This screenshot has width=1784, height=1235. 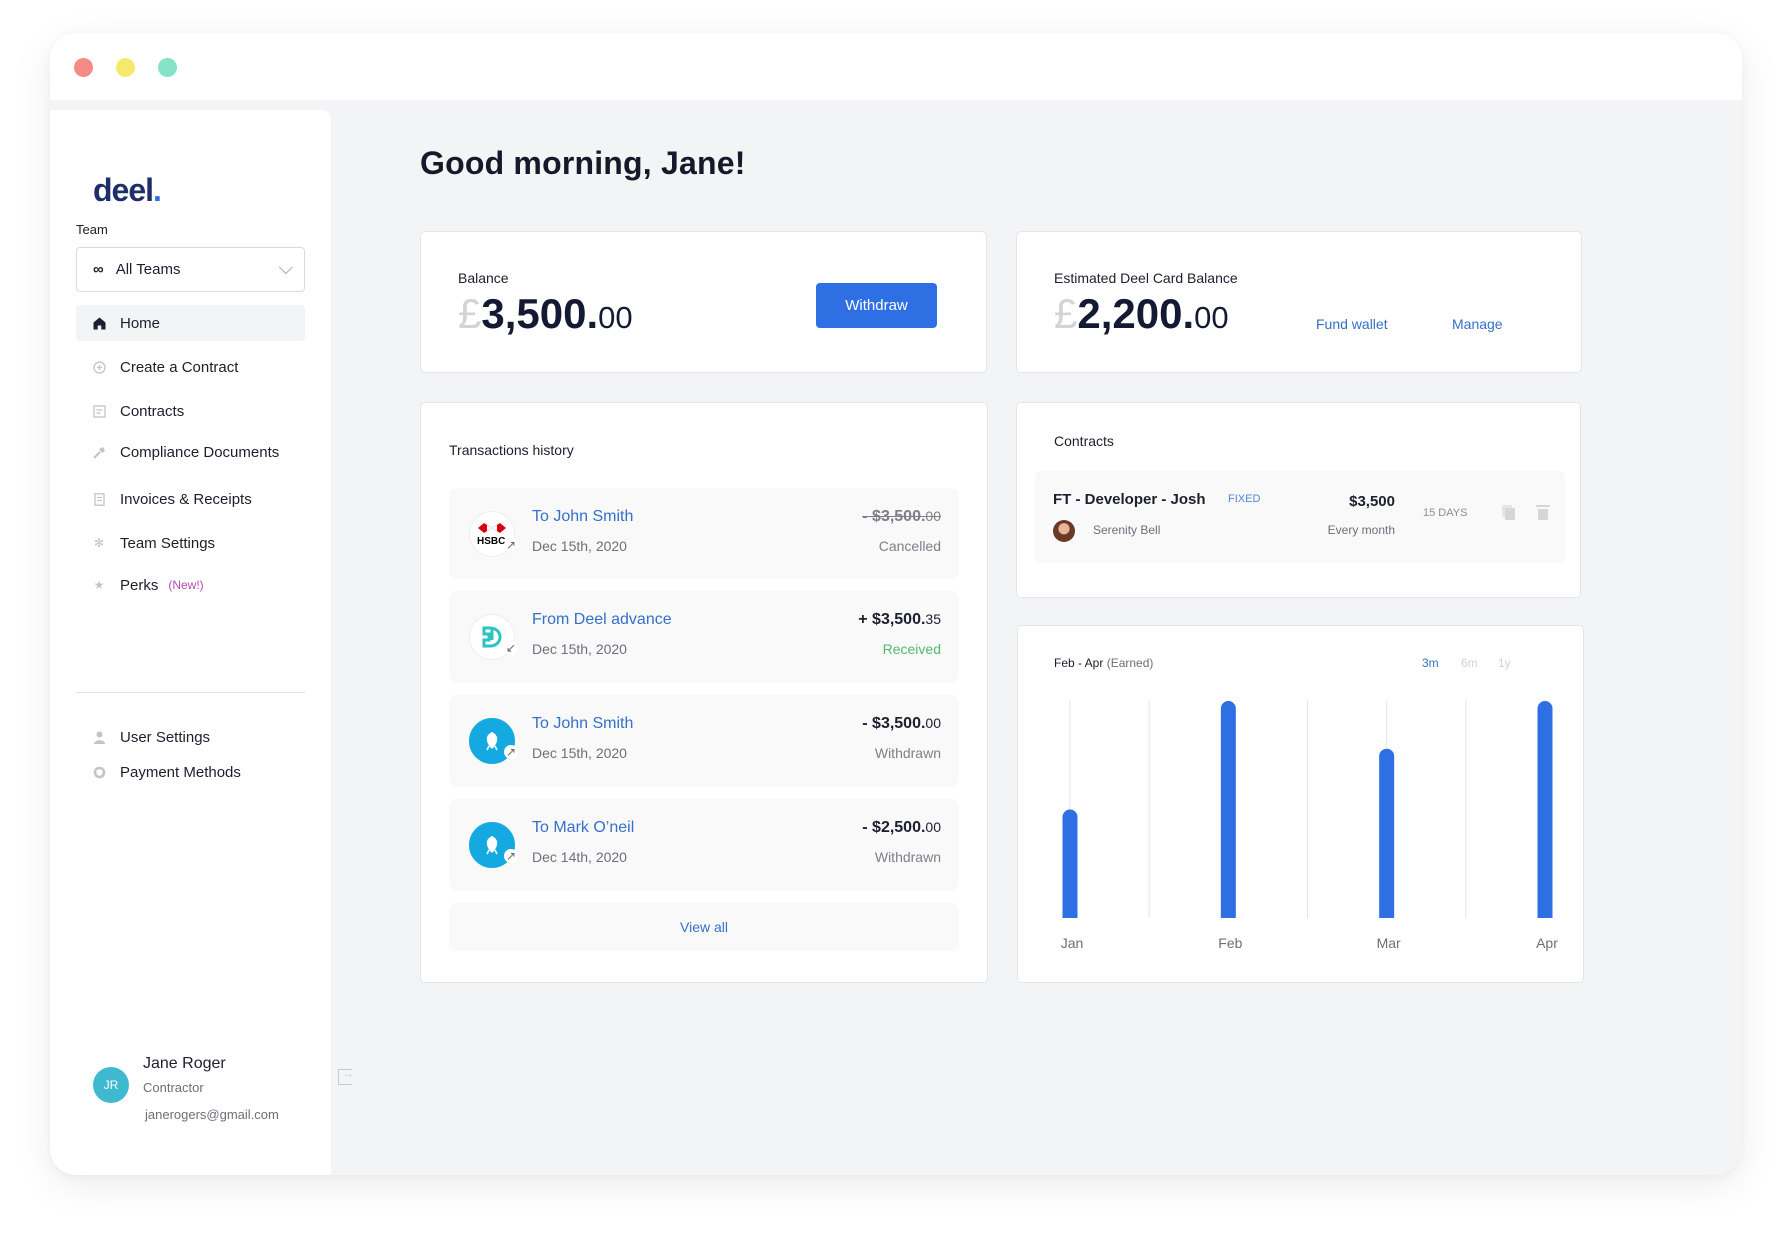 What do you see at coordinates (602, 620) in the screenshot?
I see `transaction-title: From Deel advance` at bounding box center [602, 620].